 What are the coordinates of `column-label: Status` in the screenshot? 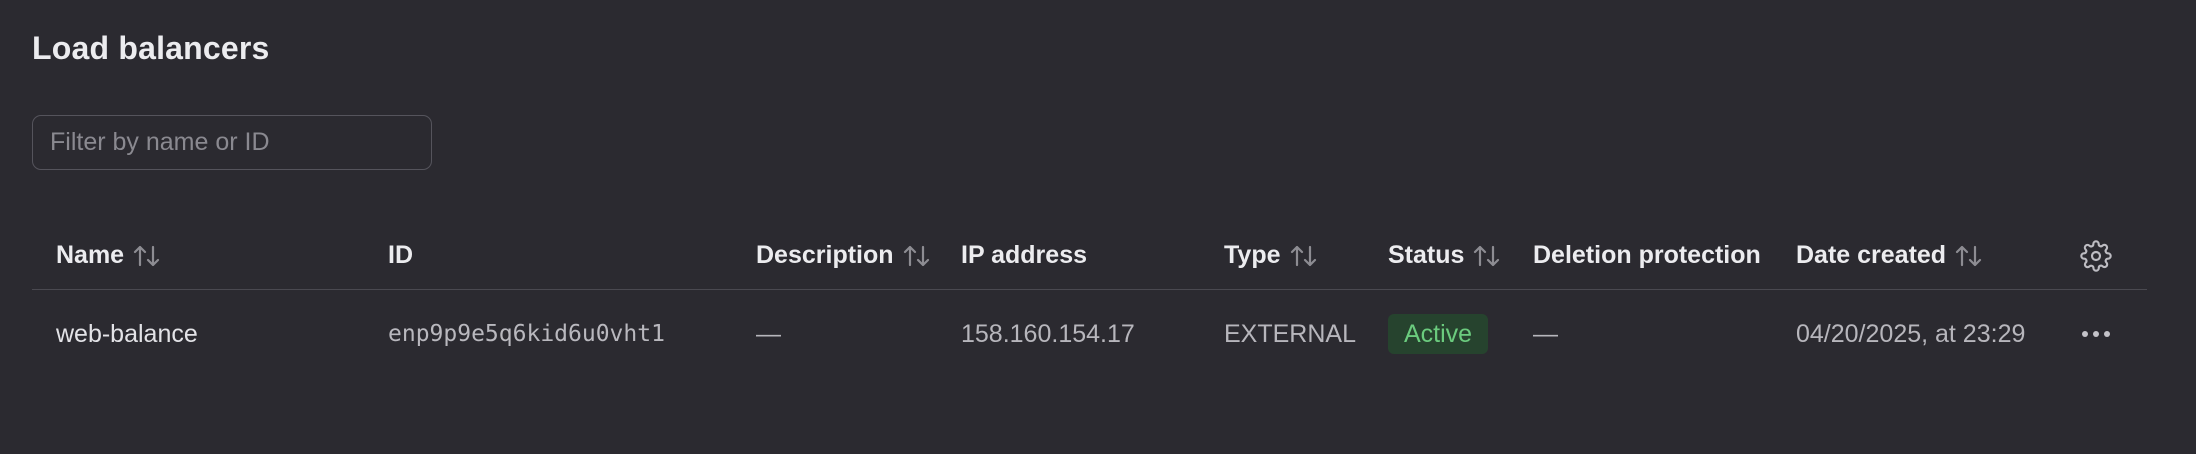 It's located at (1426, 255).